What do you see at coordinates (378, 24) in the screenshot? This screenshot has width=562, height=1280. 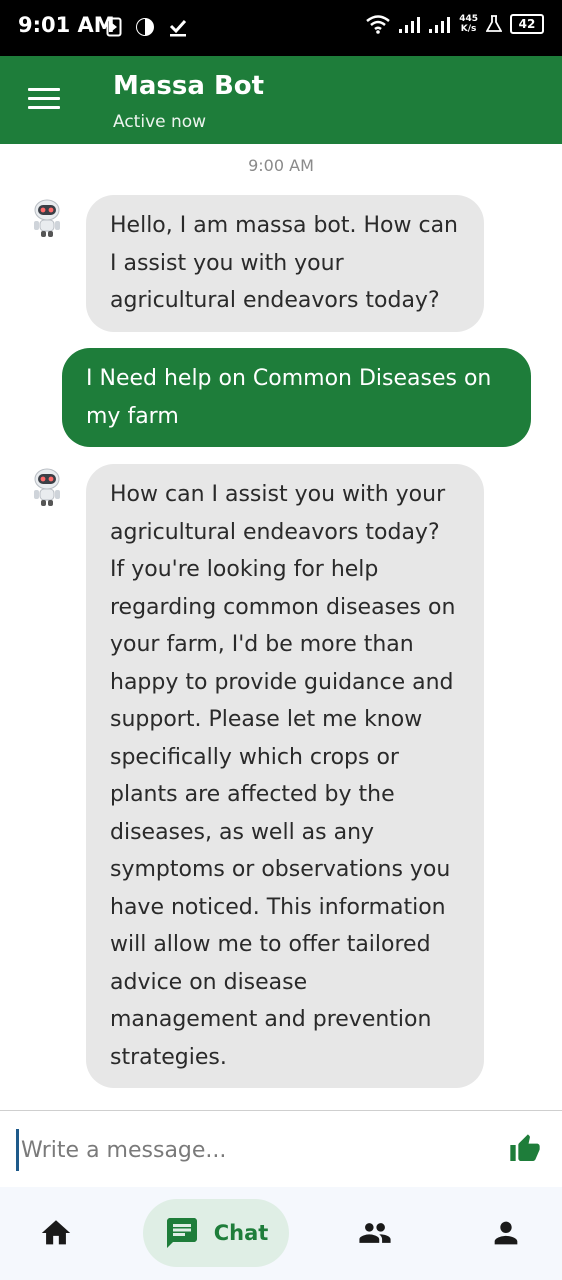 I see `wifi-icon` at bounding box center [378, 24].